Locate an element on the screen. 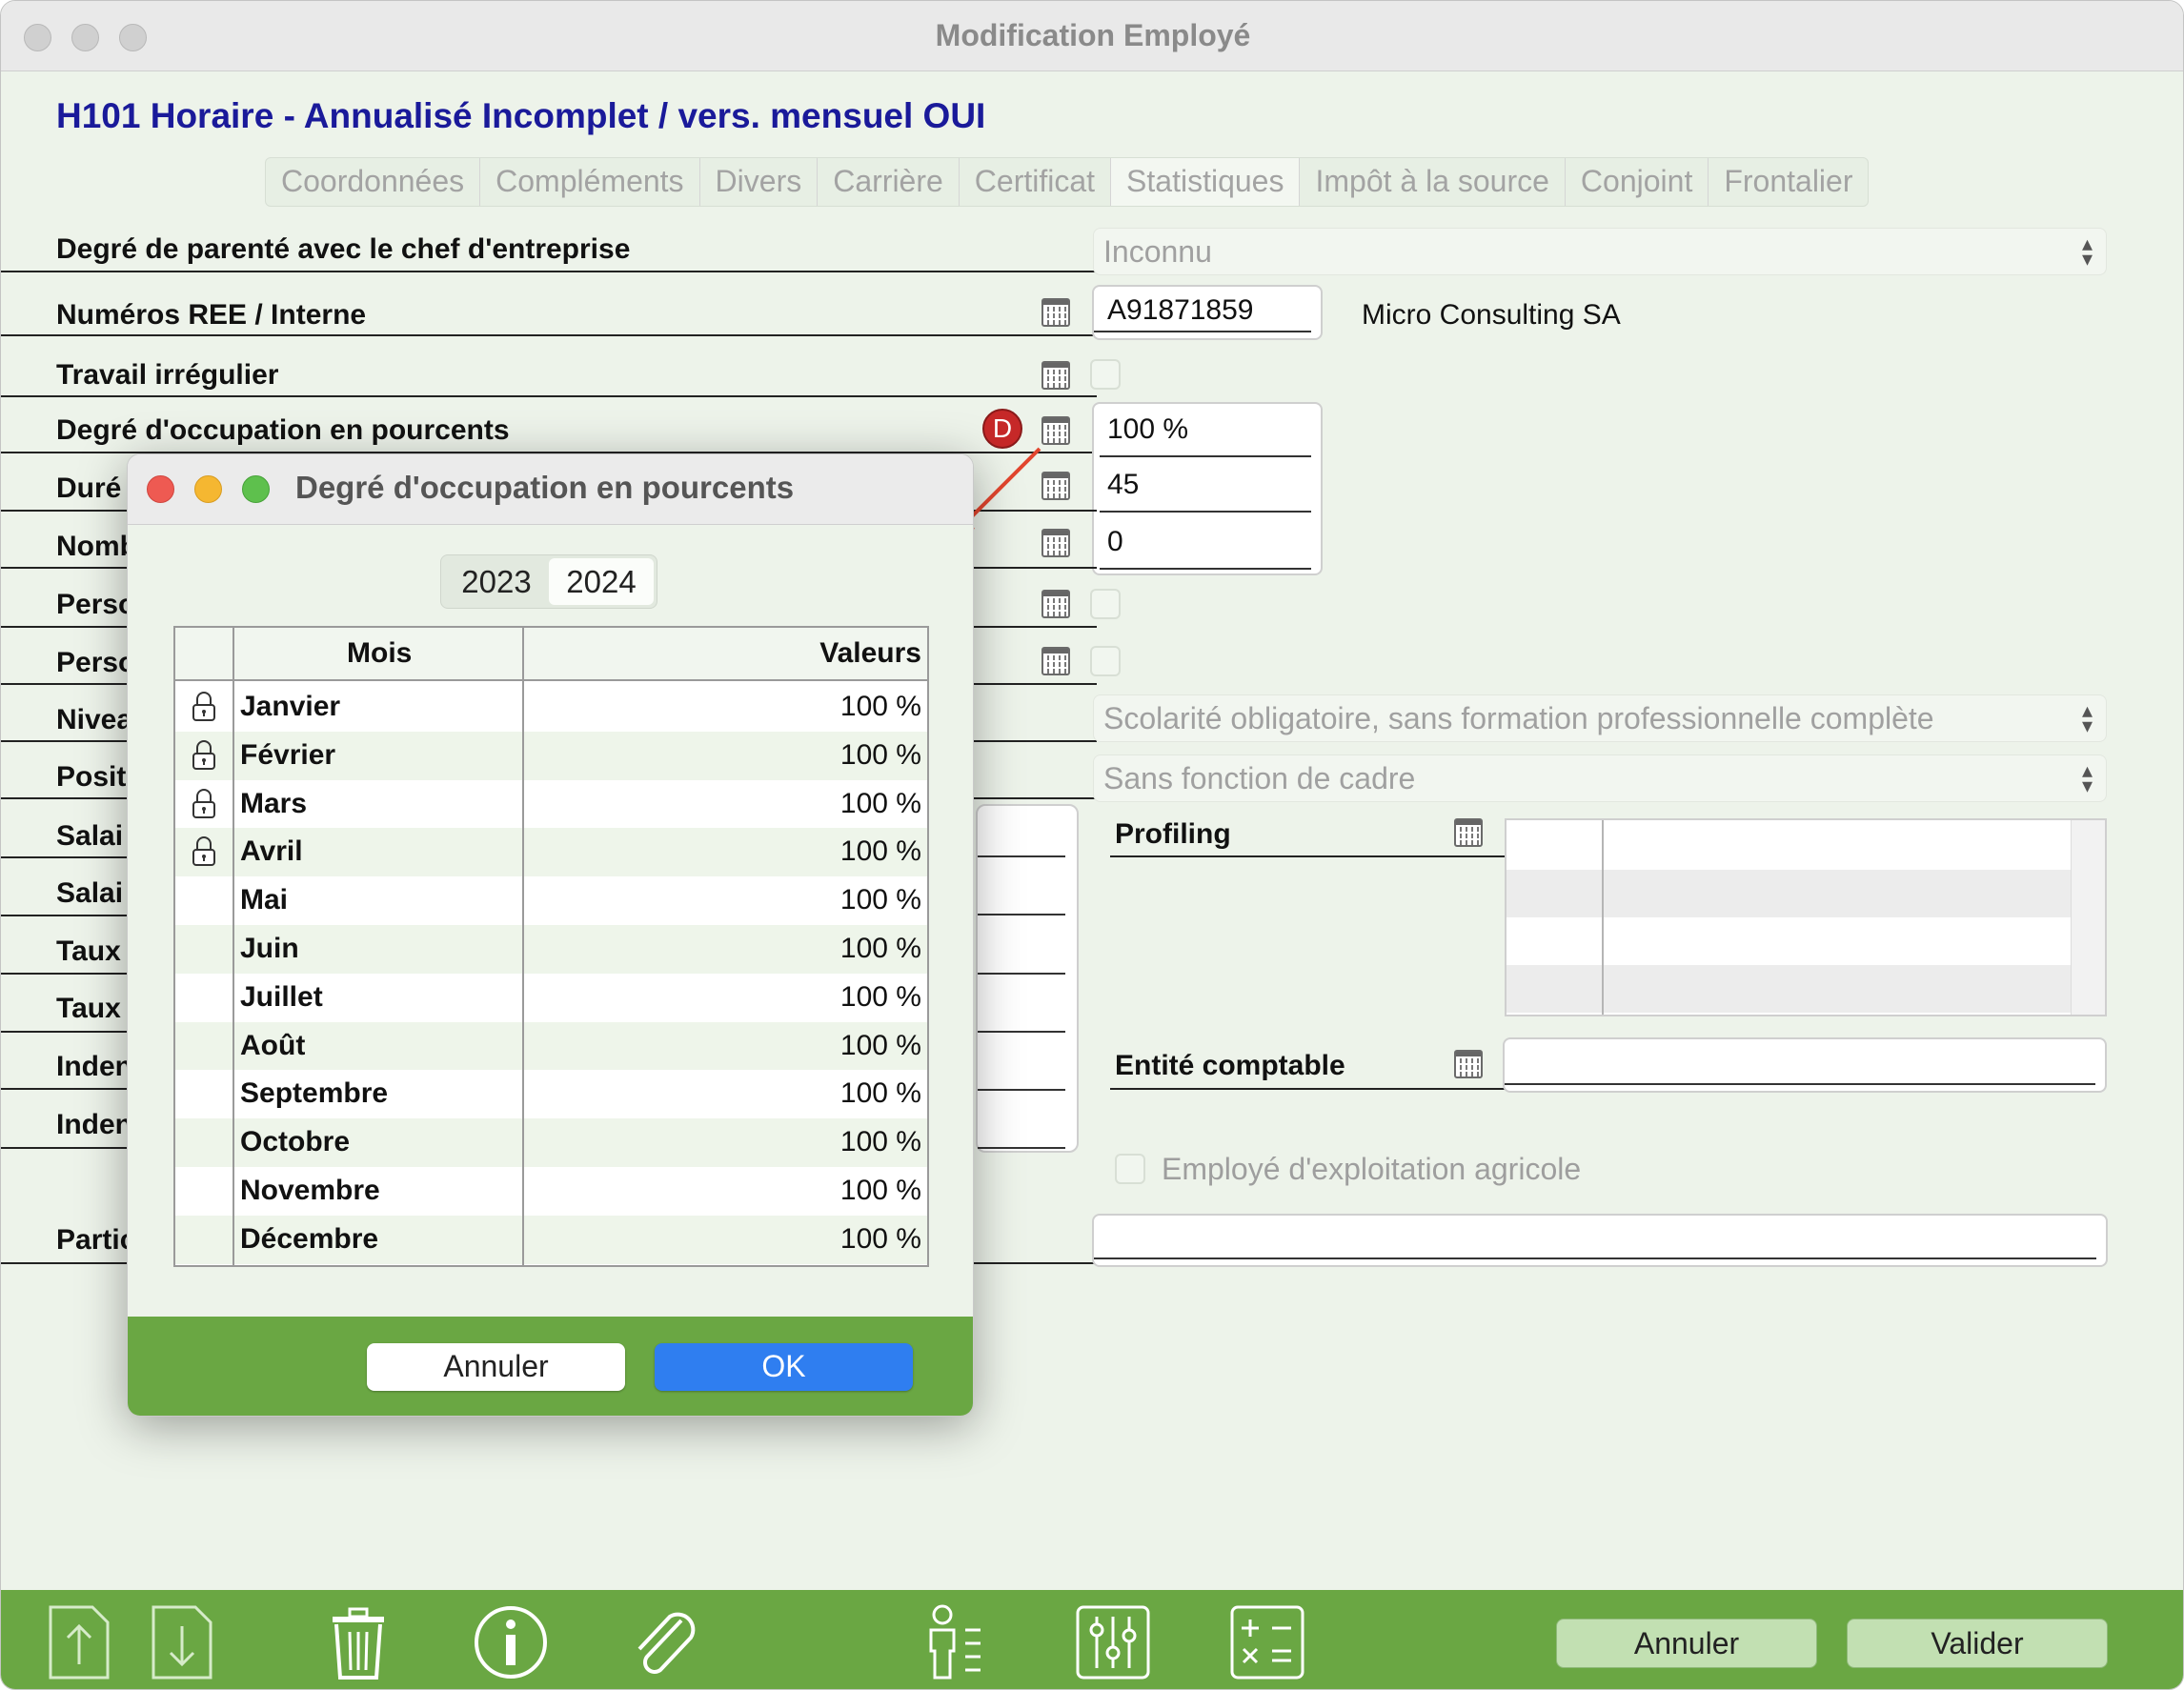  export-icon is located at coordinates (80, 1642).